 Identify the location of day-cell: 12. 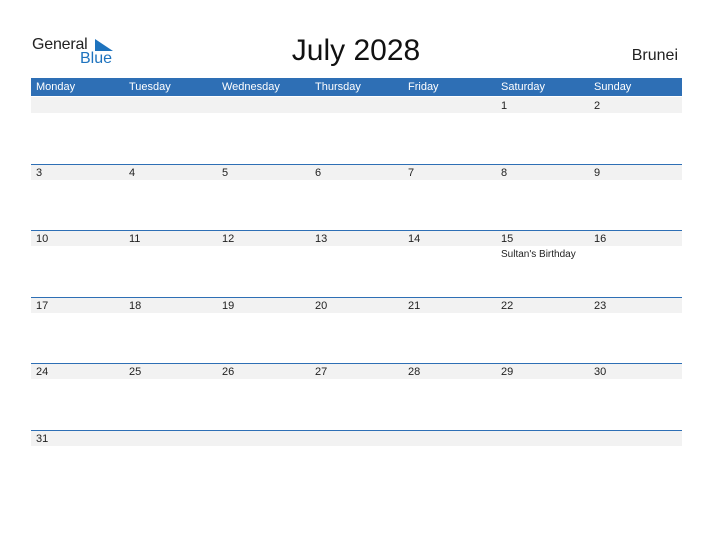
(263, 263).